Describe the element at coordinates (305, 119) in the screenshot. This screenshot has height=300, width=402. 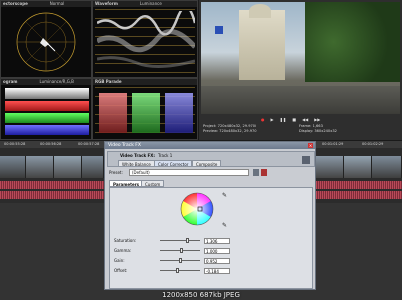
I see `prev-frame-button: ◀◀` at that location.